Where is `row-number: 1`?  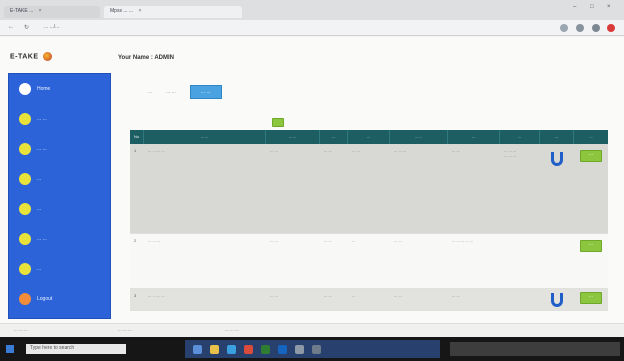 row-number: 1 is located at coordinates (135, 150).